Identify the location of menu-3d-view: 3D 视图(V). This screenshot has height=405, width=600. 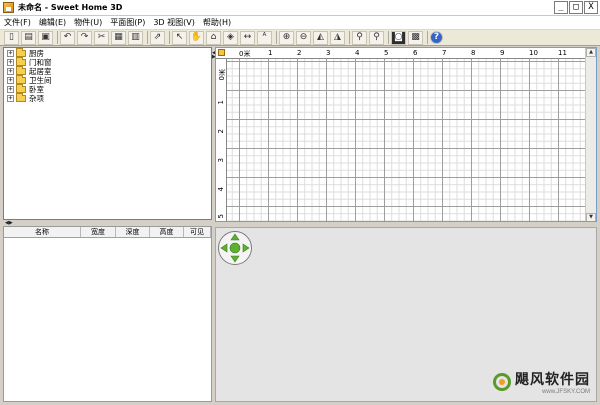
(174, 22).